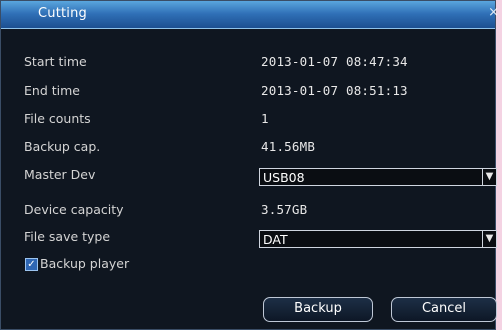  I want to click on master-dev-value: USB08, so click(284, 177).